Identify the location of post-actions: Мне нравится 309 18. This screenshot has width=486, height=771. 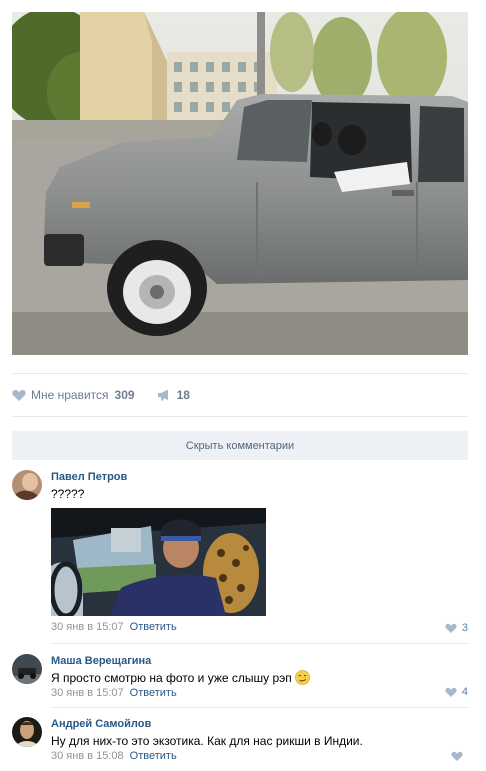
(112, 395).